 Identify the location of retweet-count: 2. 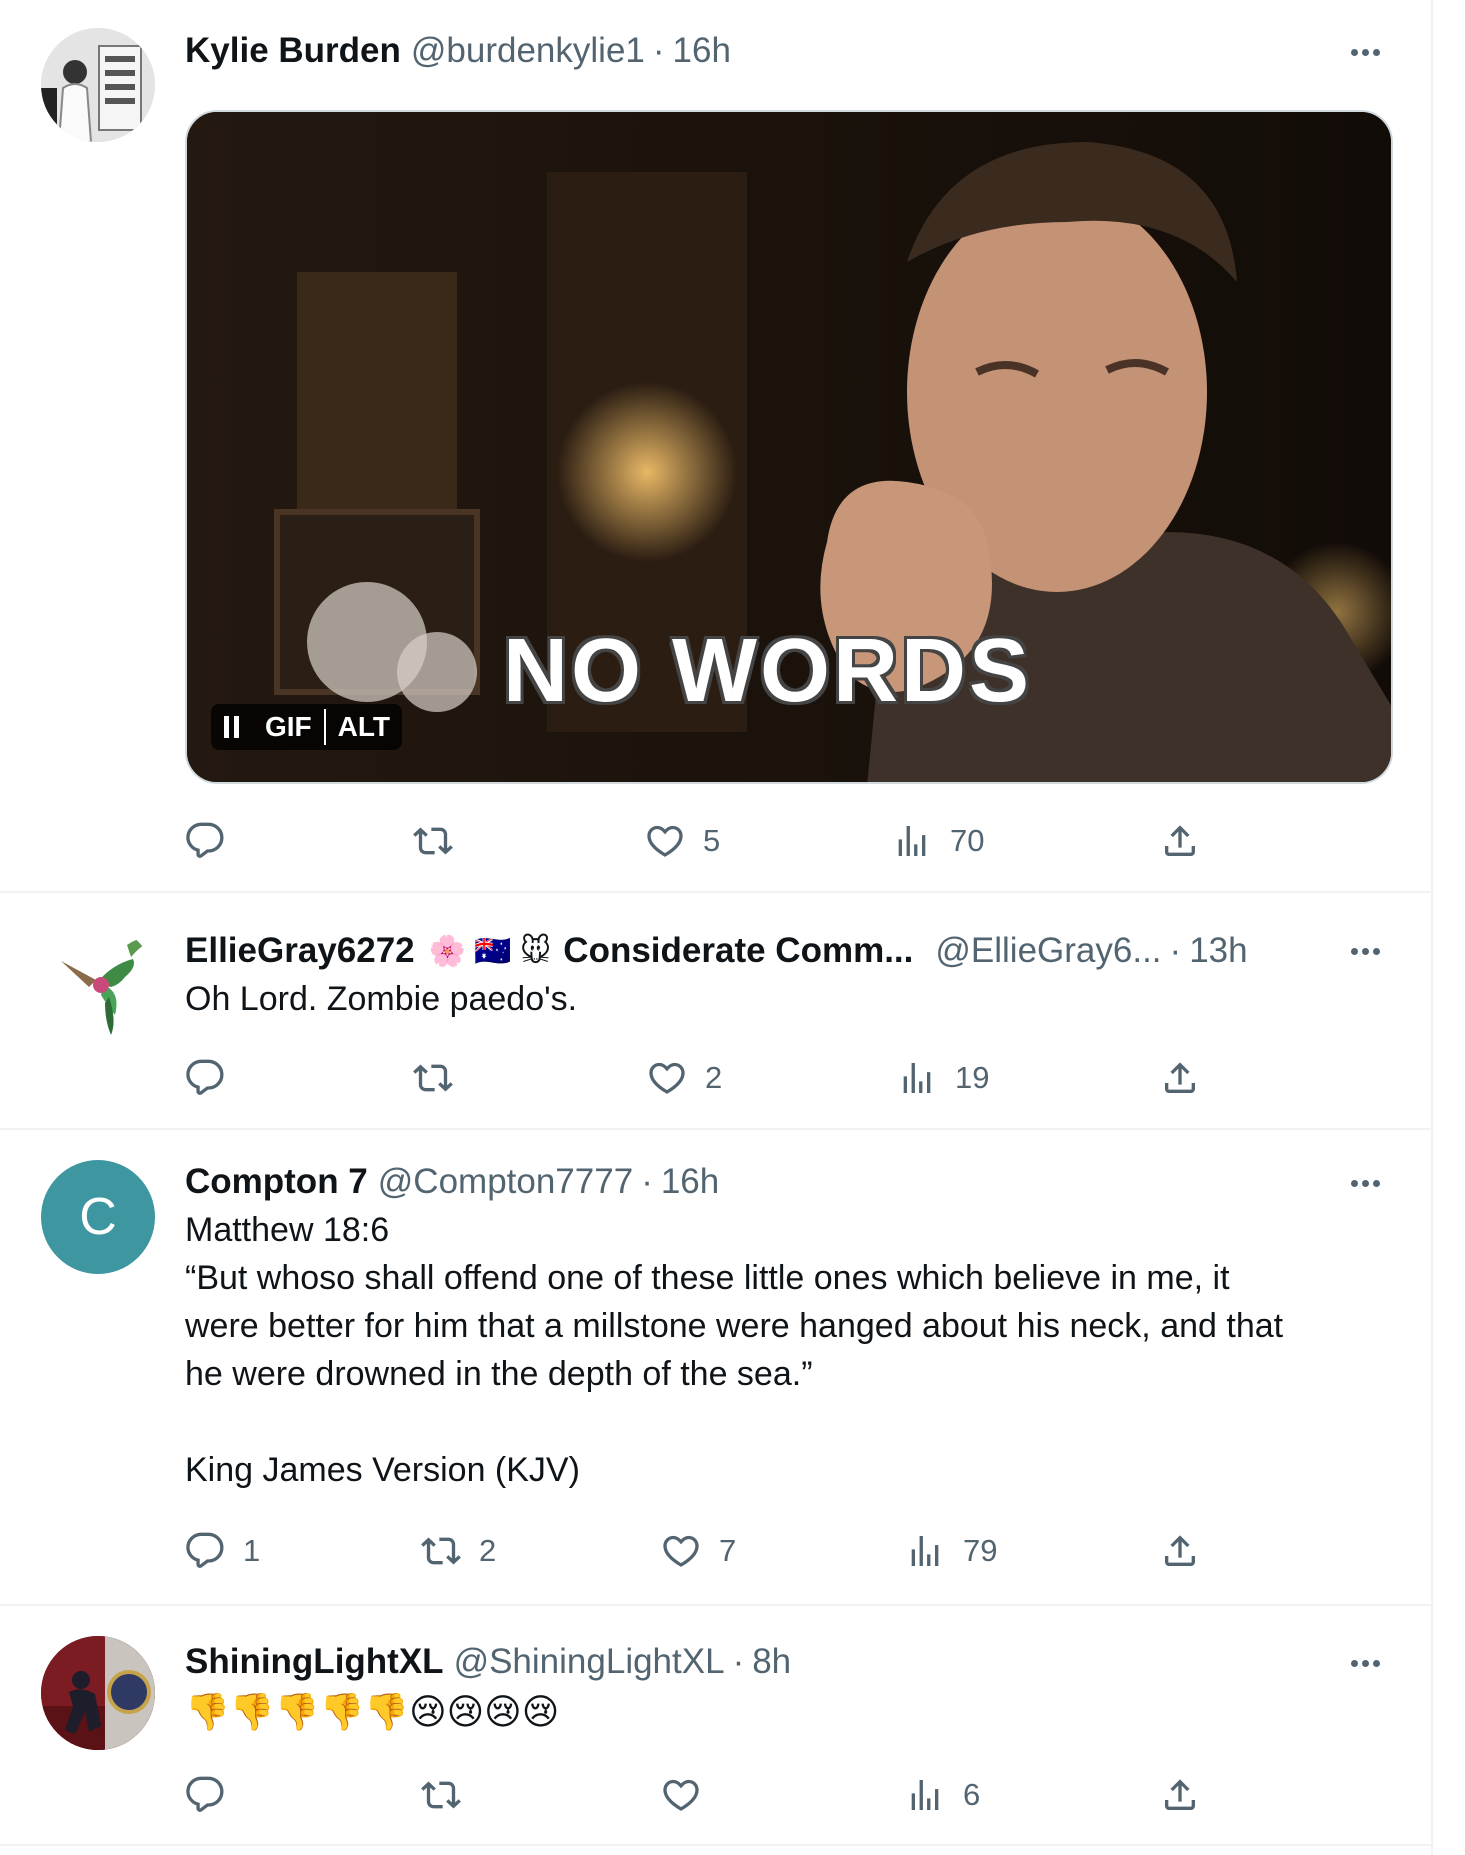
(488, 1550).